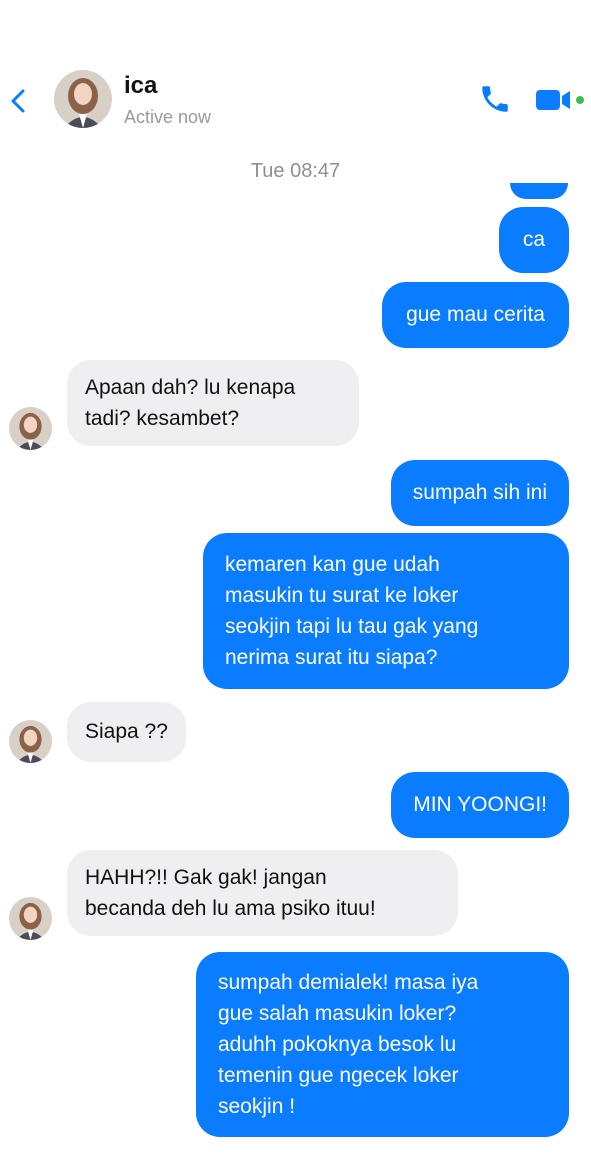 The height and width of the screenshot is (1155, 591). Describe the element at coordinates (213, 403) in the screenshot. I see `incoming-message: Apaan dah? lu kenapa tadi? kesambet?` at that location.